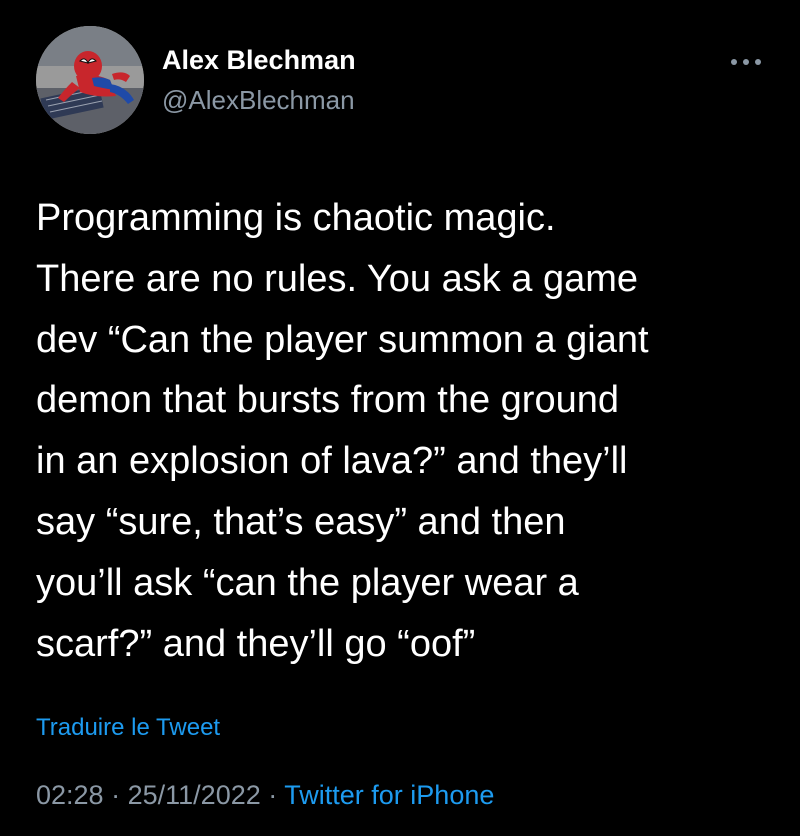 The image size is (800, 836). I want to click on translate-tweet-link: Traduire le Tweet, so click(128, 728).